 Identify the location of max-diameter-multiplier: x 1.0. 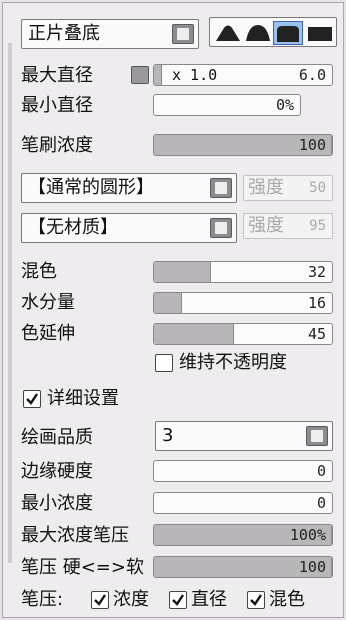
(195, 75).